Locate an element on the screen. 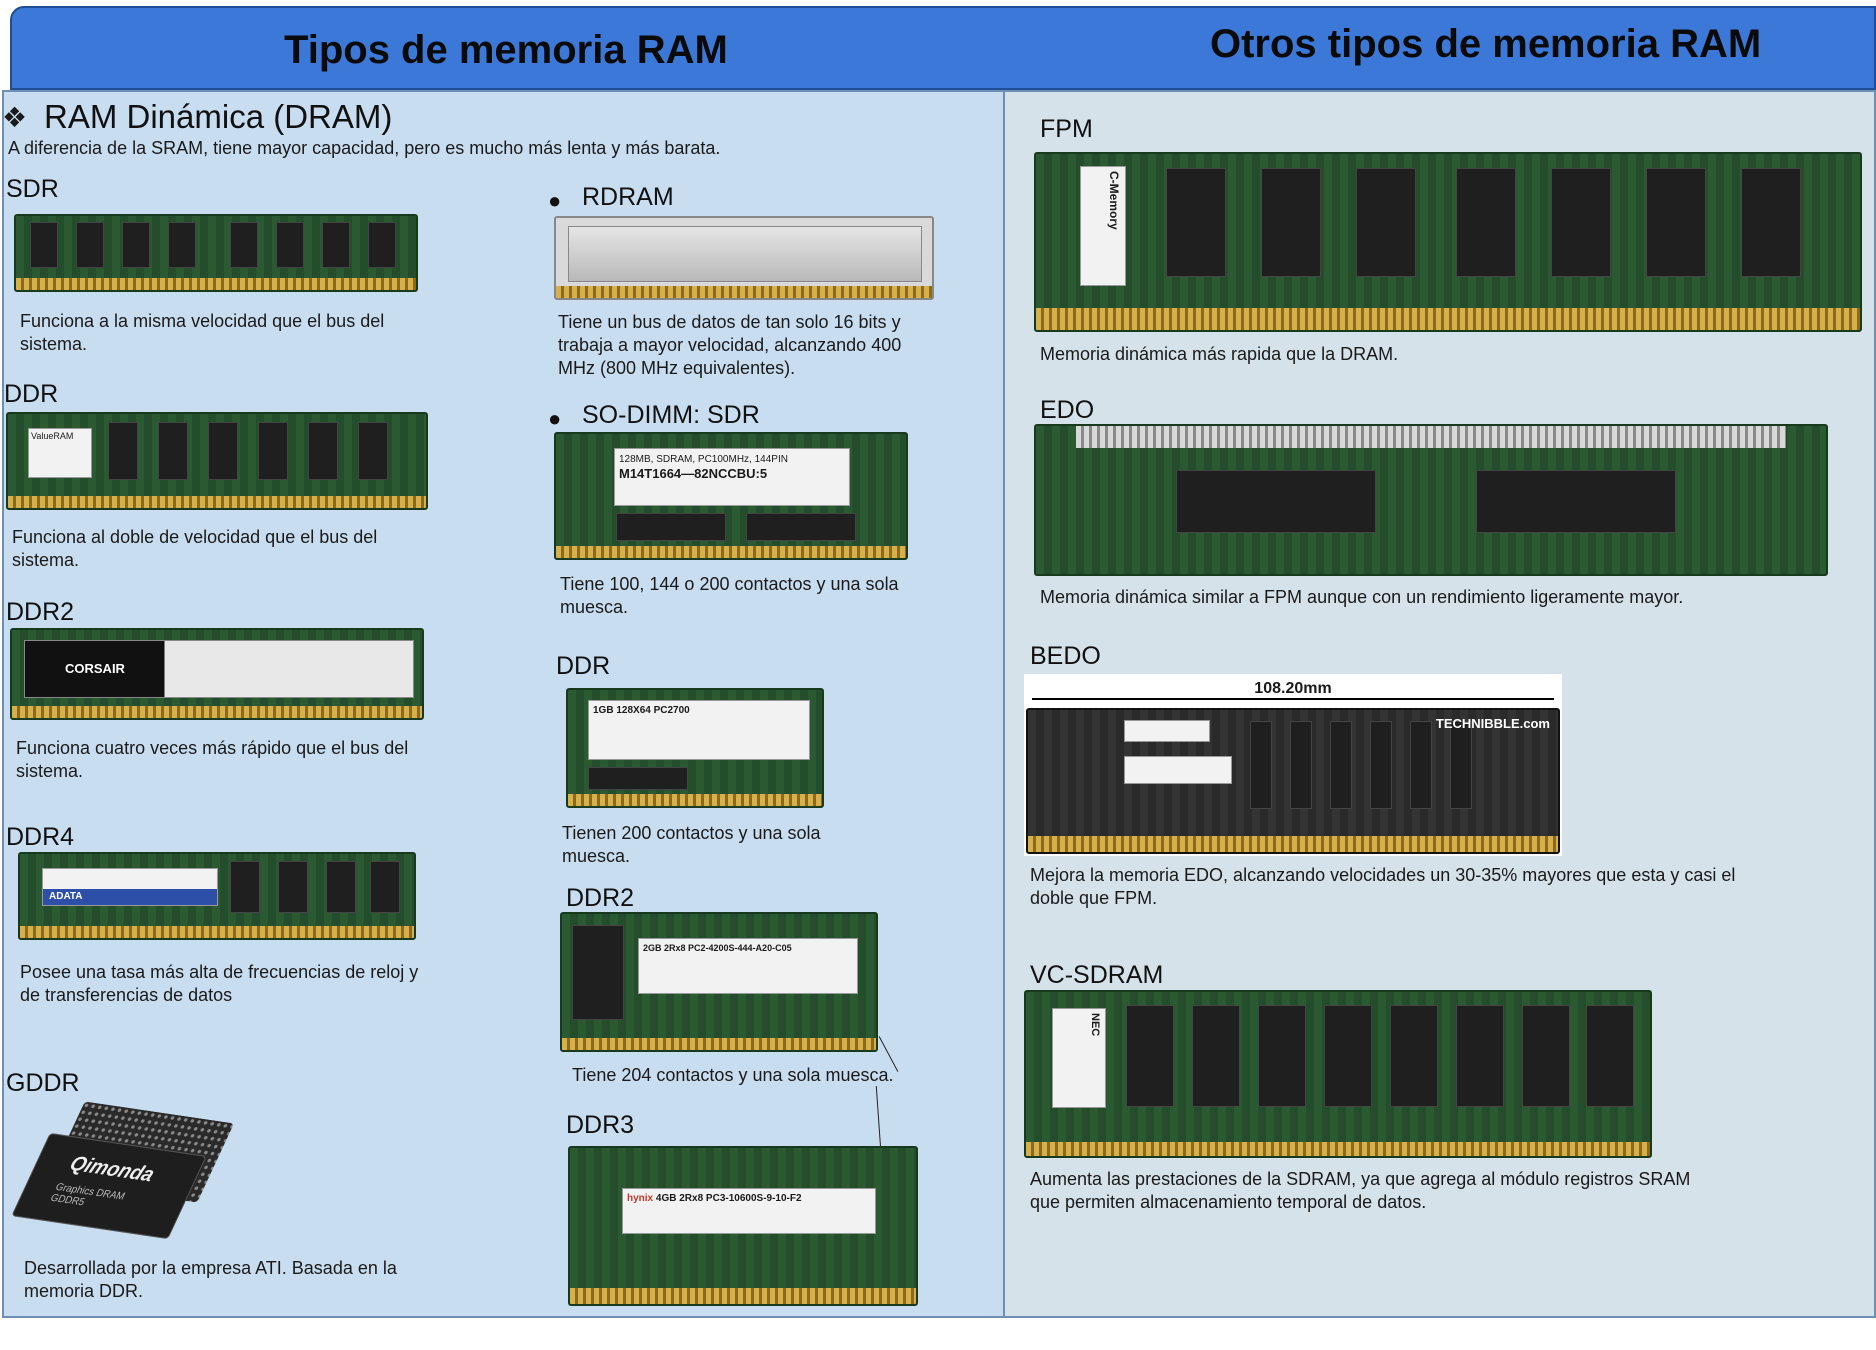 This screenshot has height=1350, width=1876. ddr4-adata-text: ADATA is located at coordinates (66, 896).